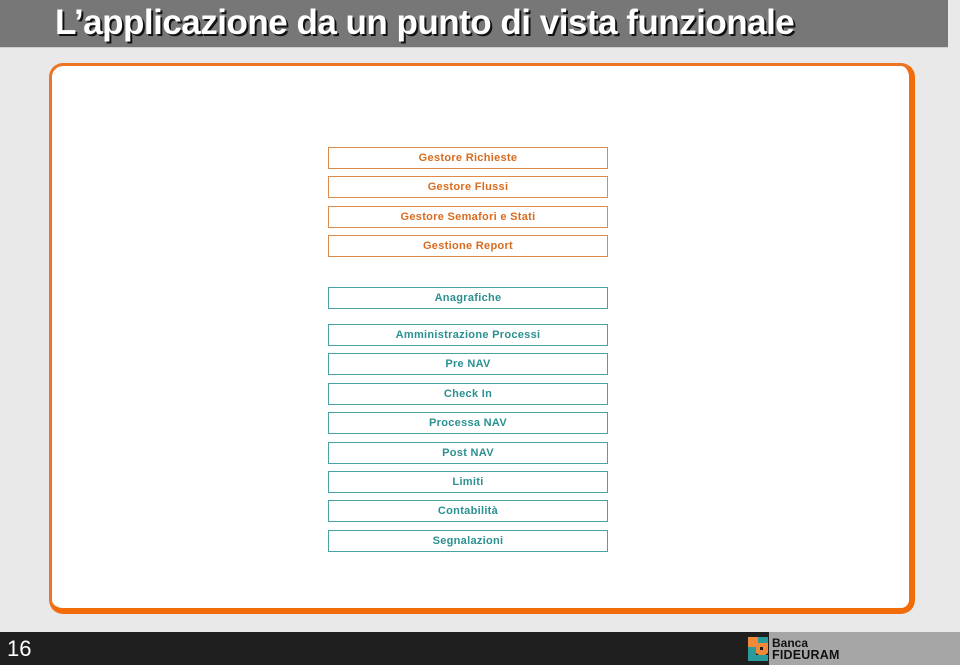  I want to click on module-check-in: Check In, so click(468, 394).